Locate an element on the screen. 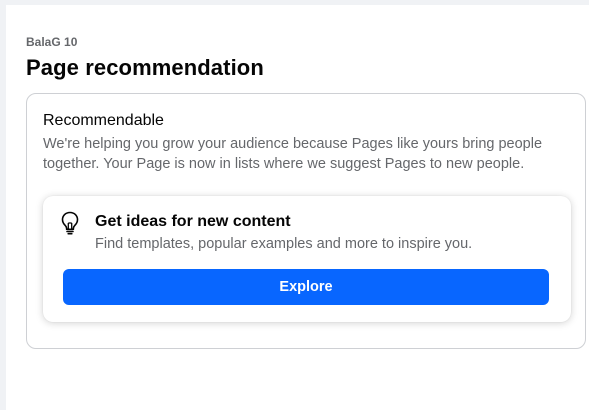 The width and height of the screenshot is (589, 410). card-title: Recommendable is located at coordinates (103, 120).